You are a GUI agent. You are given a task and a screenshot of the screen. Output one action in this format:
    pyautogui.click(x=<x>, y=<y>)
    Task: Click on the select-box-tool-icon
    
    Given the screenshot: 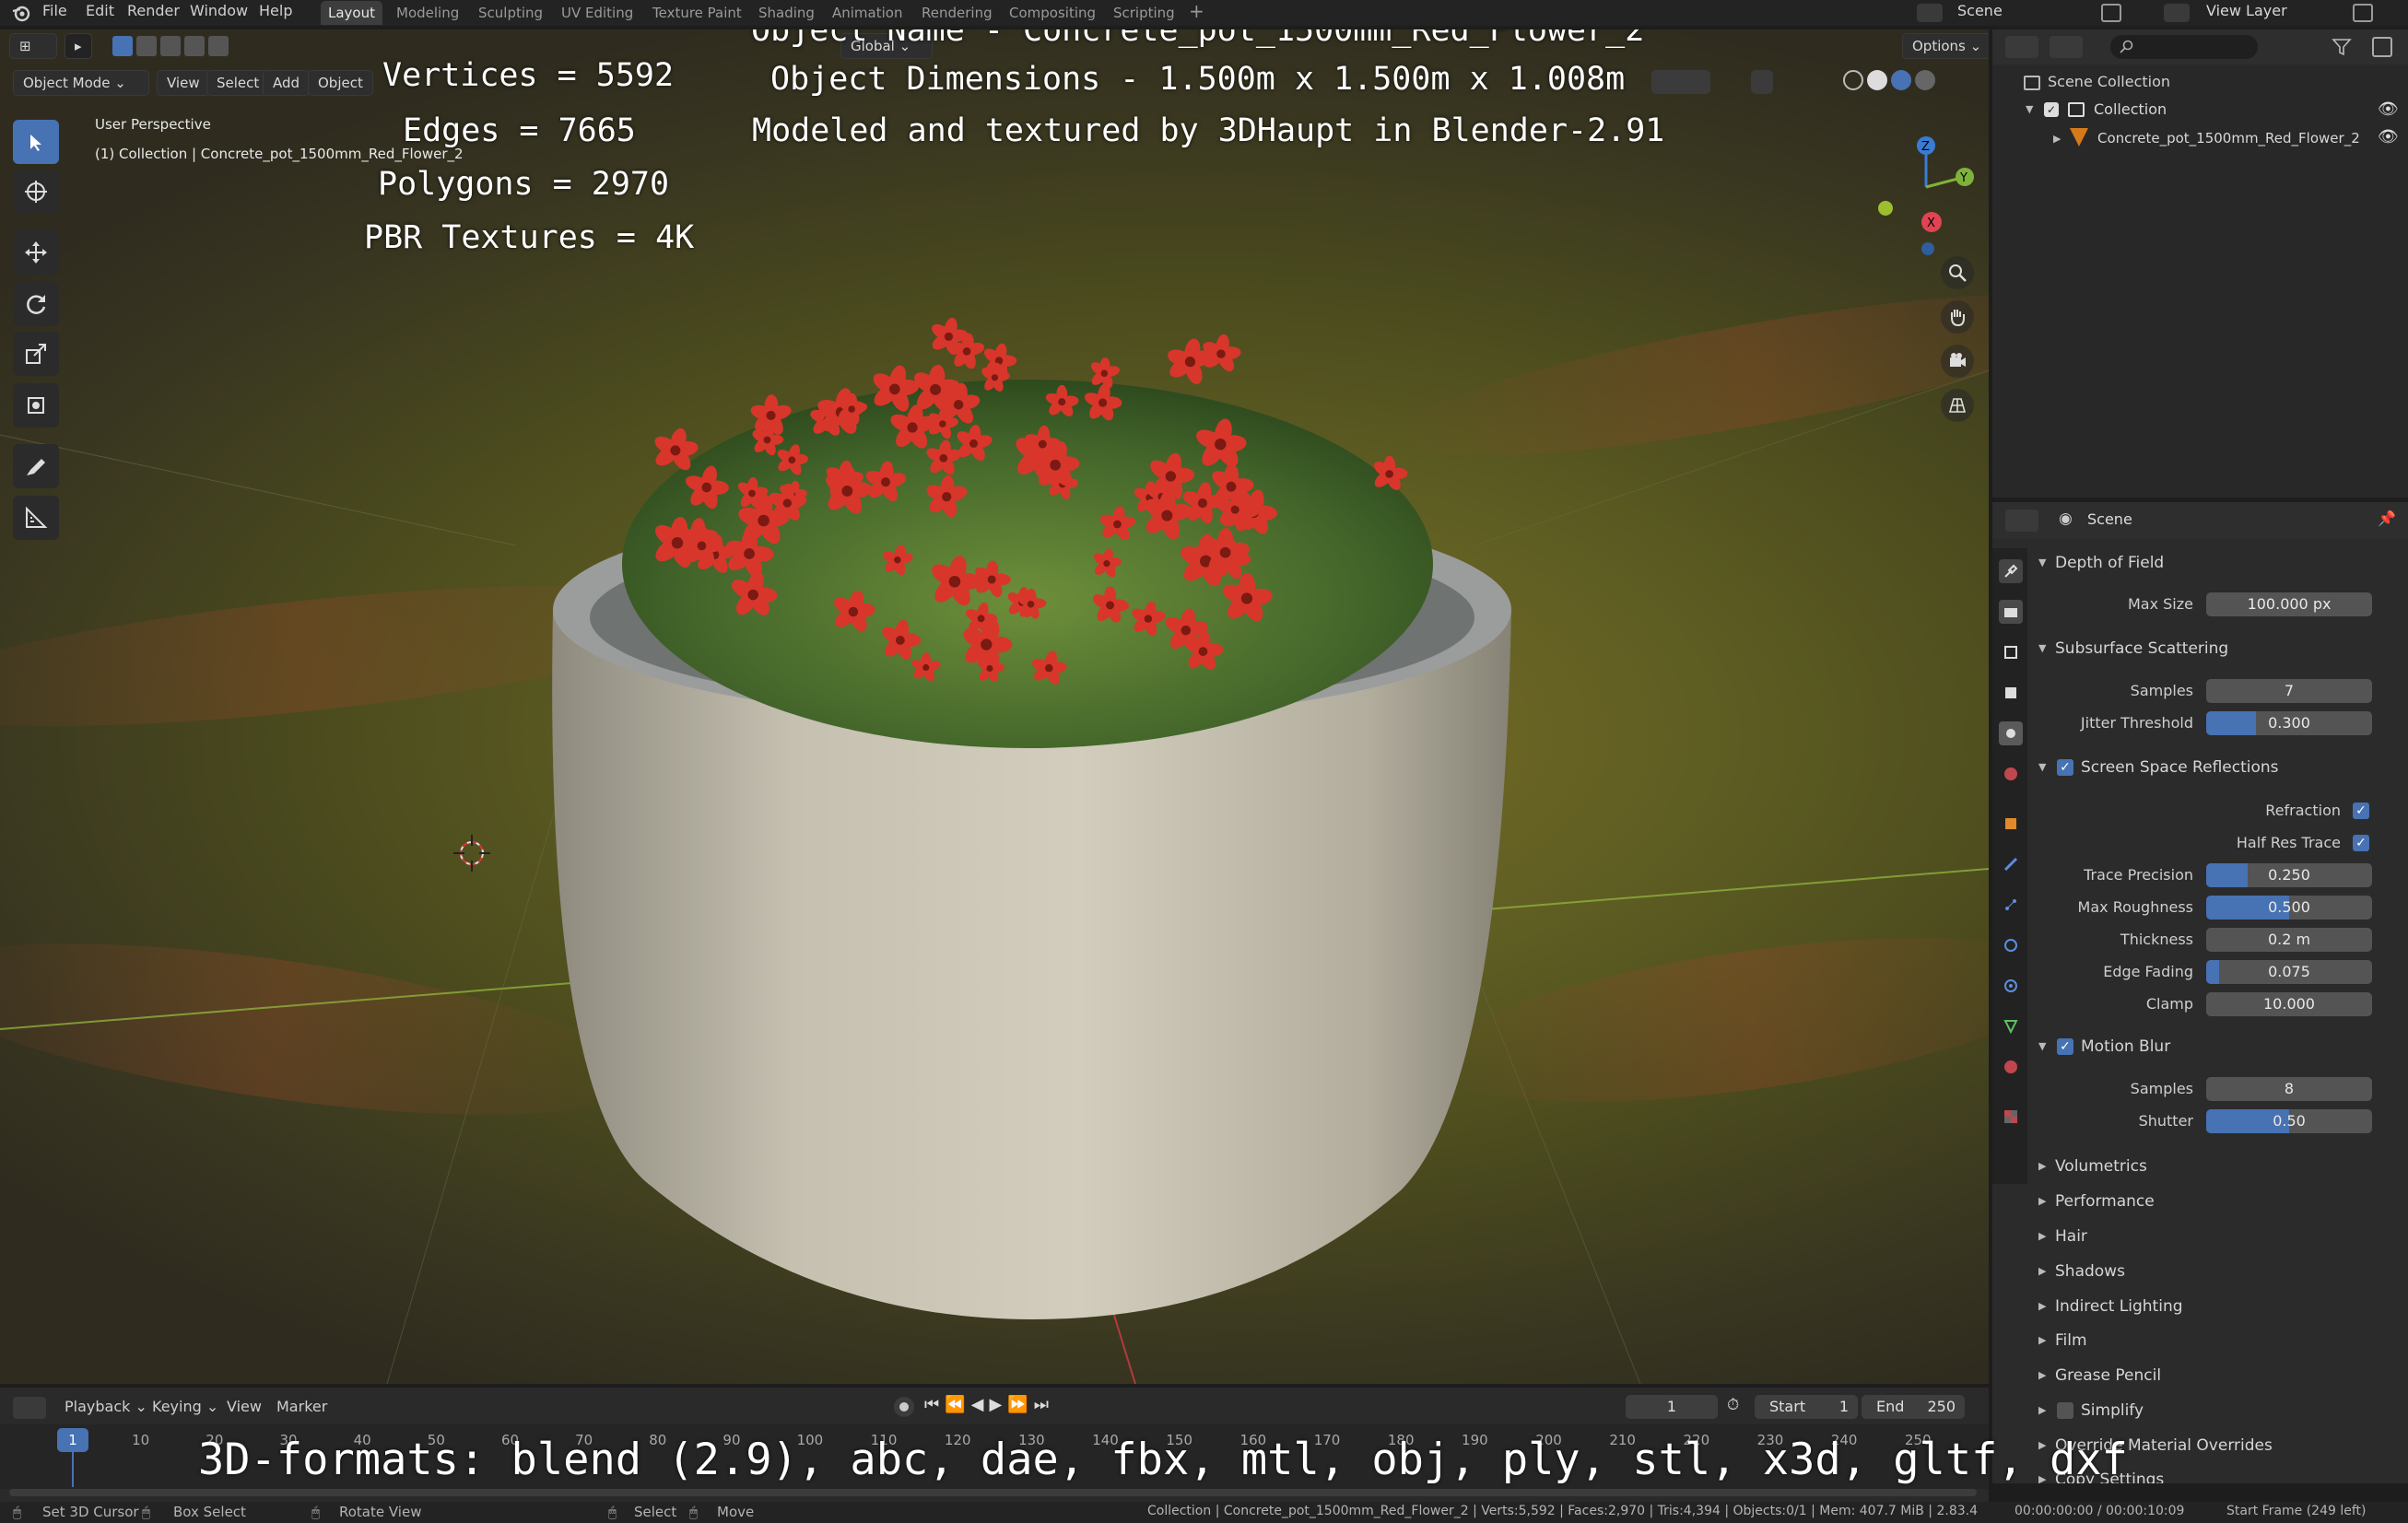 What is the action you would take?
    pyautogui.click(x=36, y=142)
    